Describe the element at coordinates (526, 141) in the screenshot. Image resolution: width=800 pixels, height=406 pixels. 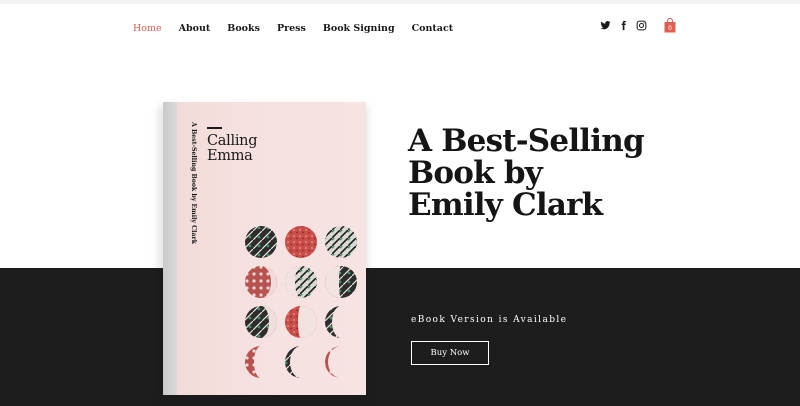
I see `hero-headline-line1: A Best-Selling` at that location.